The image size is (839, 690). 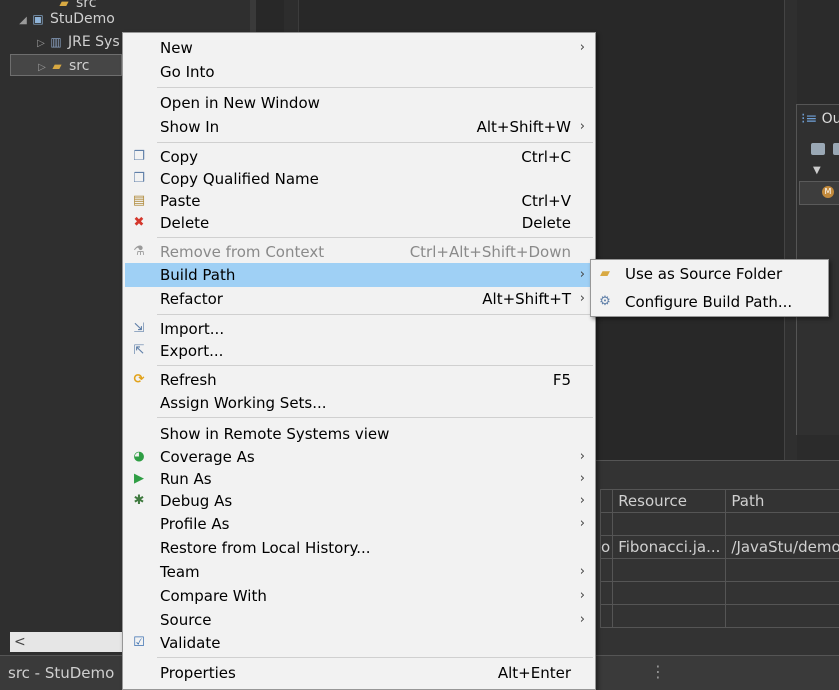 I want to click on menu-shortcut: Delete, so click(x=546, y=223).